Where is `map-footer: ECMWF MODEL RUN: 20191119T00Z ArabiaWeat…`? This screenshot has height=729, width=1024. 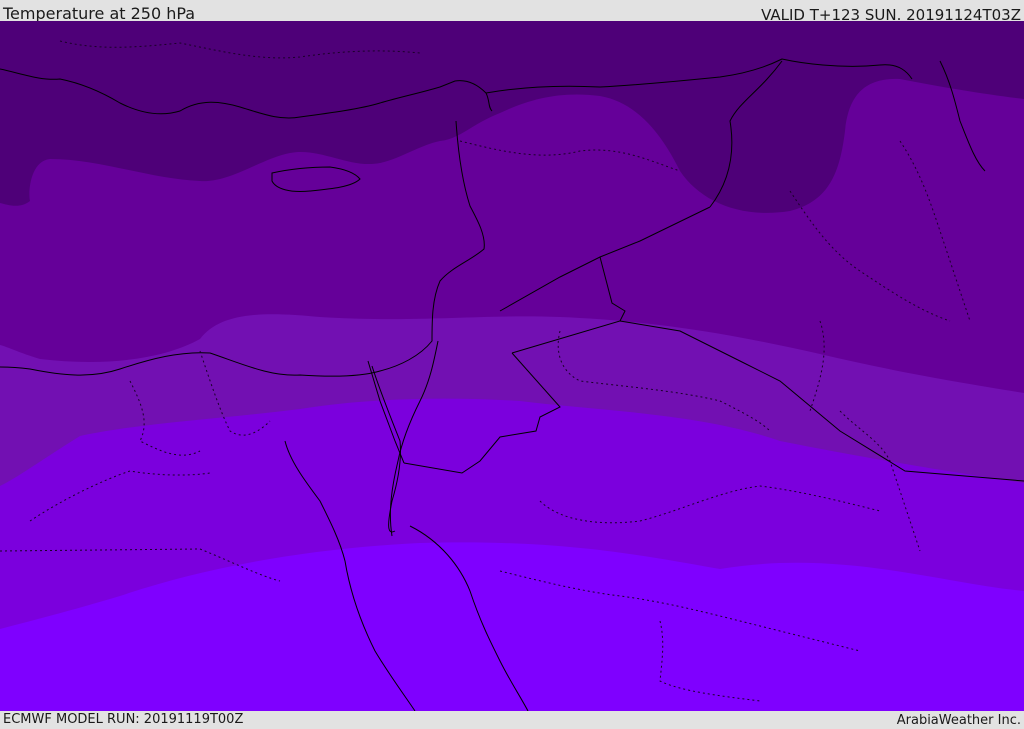 map-footer: ECMWF MODEL RUN: 20191119T00Z ArabiaWeat… is located at coordinates (512, 720).